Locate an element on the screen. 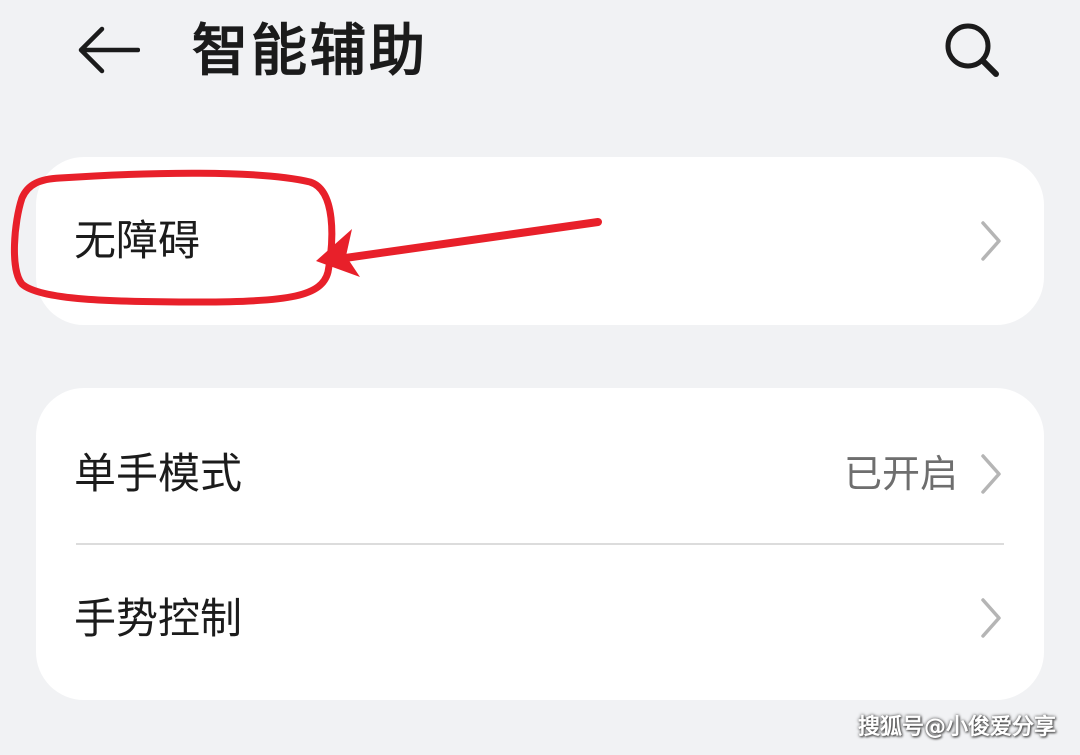  page-title: 智能辅助 is located at coordinates (310, 51).